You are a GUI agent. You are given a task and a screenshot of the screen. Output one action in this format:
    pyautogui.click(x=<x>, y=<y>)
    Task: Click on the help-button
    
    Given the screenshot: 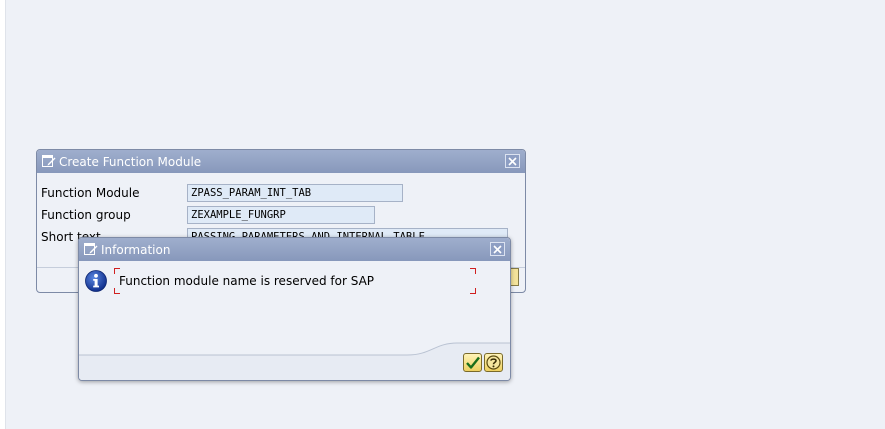 What is the action you would take?
    pyautogui.click(x=493, y=362)
    